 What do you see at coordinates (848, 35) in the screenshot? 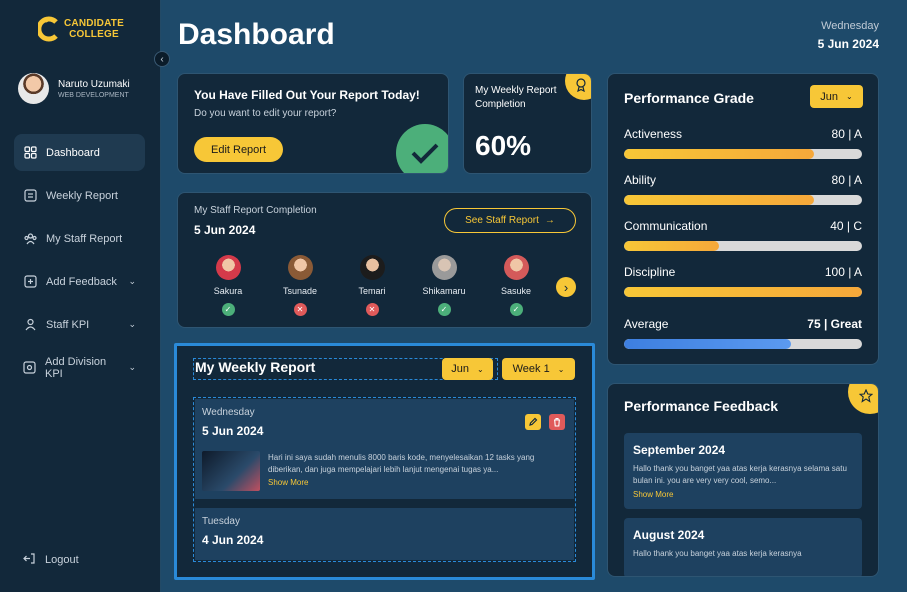
I see `header-date: Wednesday 5 Jun 2024` at bounding box center [848, 35].